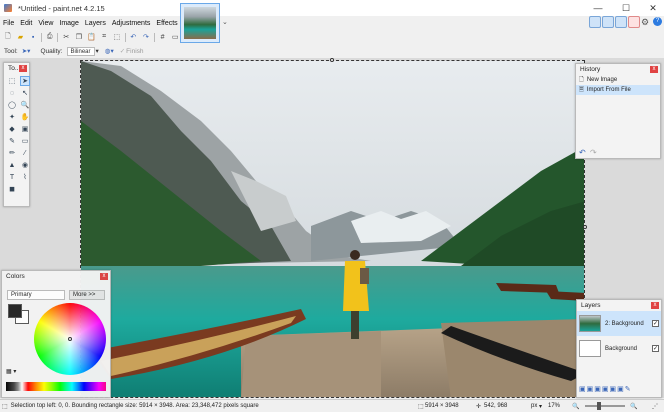 The image size is (664, 412). What do you see at coordinates (628, 389) in the screenshot?
I see `layer-properties-icon: ✎` at bounding box center [628, 389].